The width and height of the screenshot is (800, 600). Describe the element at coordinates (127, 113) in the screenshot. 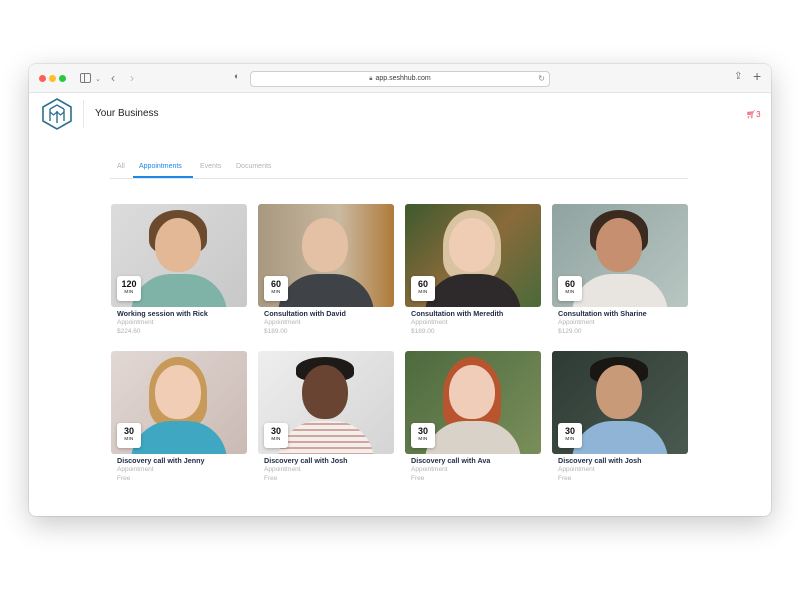

I see `business-name: Your Business` at that location.